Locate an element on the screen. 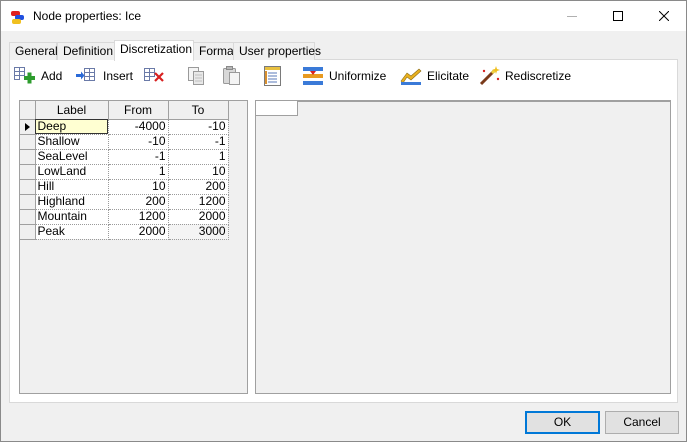  copy-button is located at coordinates (199, 76).